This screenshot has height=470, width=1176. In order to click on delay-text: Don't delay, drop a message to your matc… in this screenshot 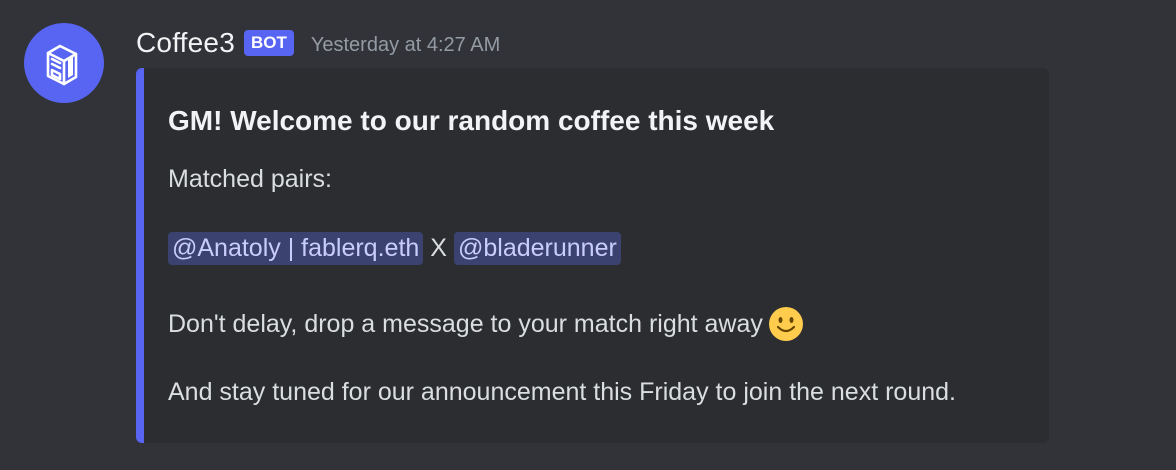, I will do `click(465, 323)`.